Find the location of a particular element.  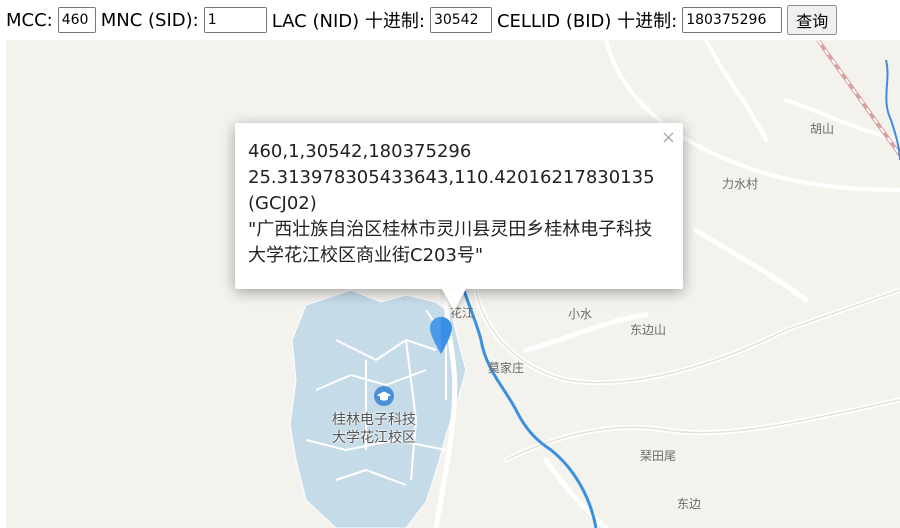

lac-input is located at coordinates (460, 20).